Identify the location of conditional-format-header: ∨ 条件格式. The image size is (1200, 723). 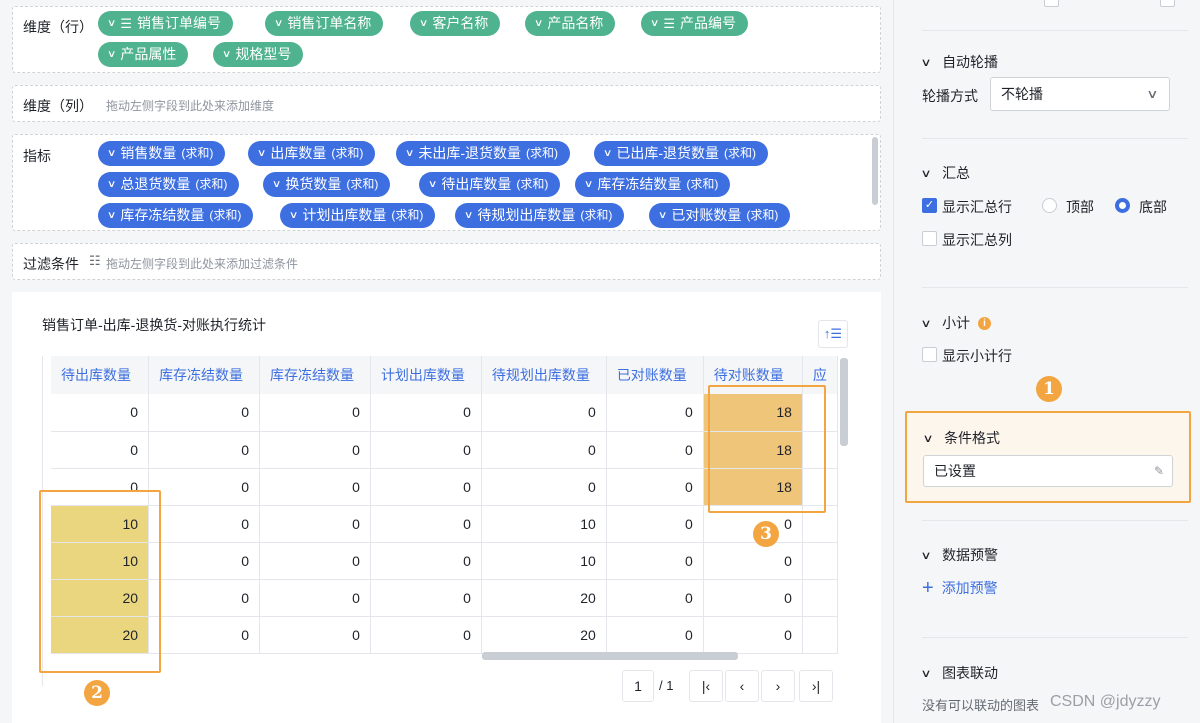
(961, 438).